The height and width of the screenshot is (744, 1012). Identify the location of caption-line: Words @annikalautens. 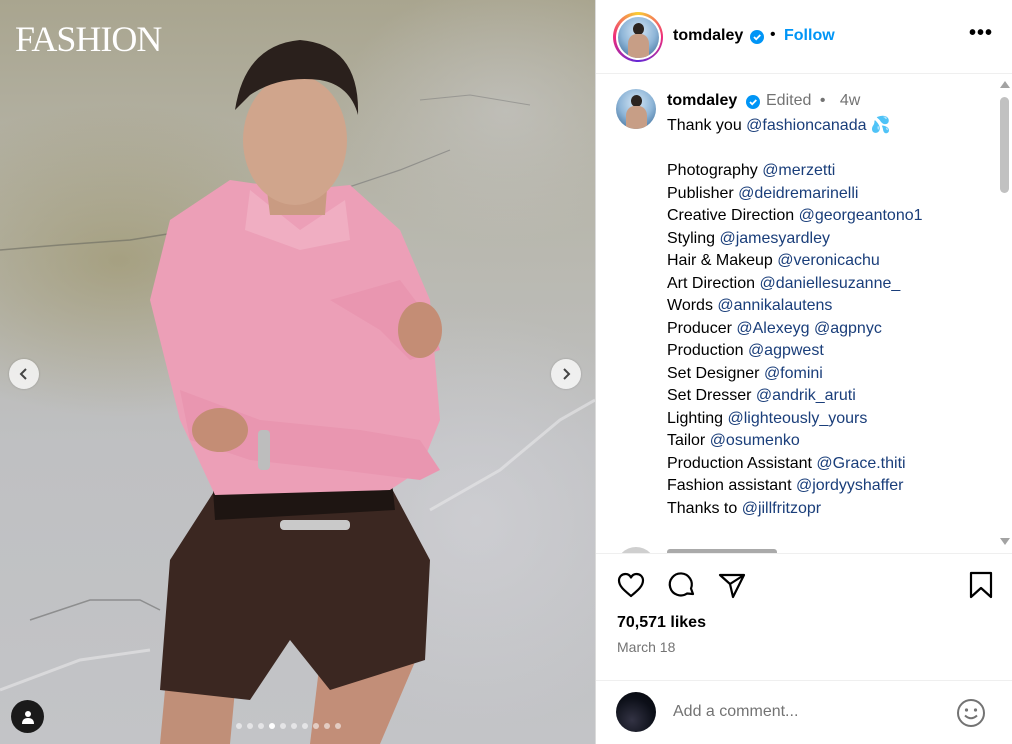
(827, 306).